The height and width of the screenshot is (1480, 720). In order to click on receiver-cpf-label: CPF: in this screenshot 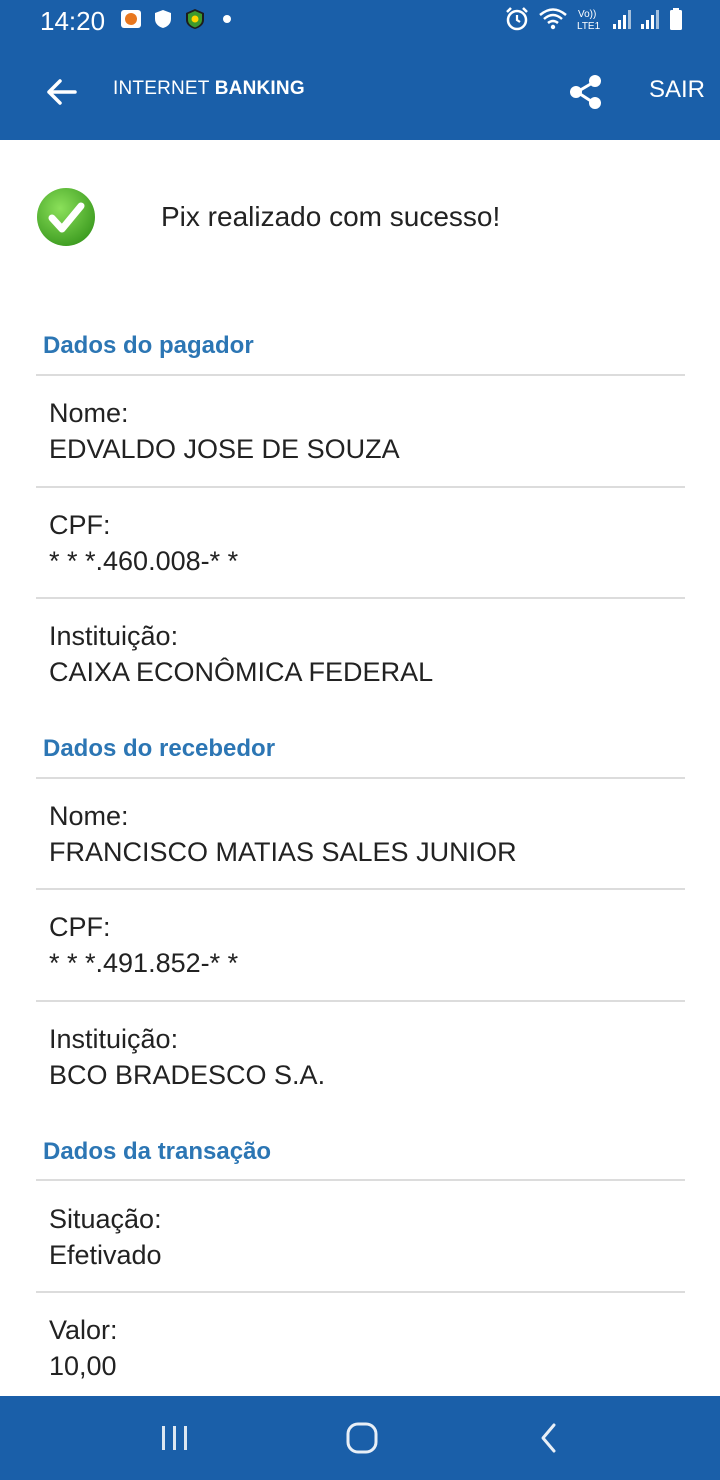, I will do `click(80, 927)`.